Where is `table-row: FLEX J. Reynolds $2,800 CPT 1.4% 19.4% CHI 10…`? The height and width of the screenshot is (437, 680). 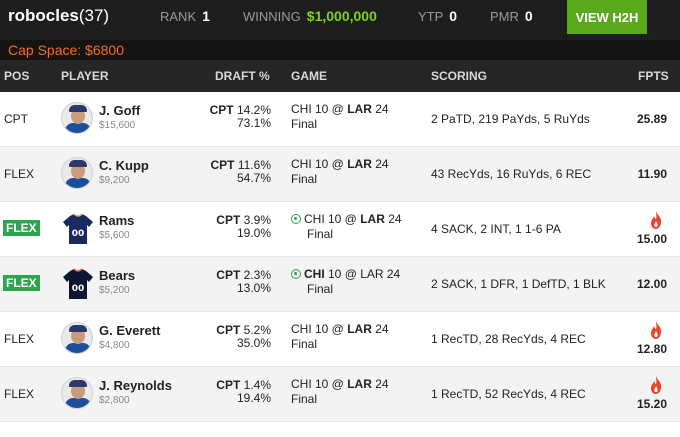 table-row: FLEX J. Reynolds $2,800 CPT 1.4% 19.4% CHI 10… is located at coordinates (340, 394).